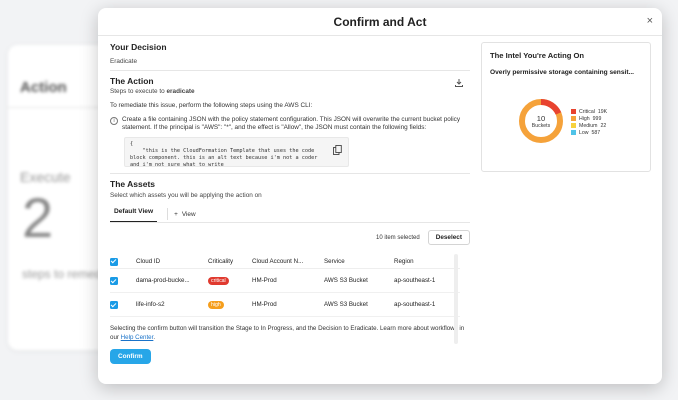 The height and width of the screenshot is (400, 678). What do you see at coordinates (216, 304) in the screenshot?
I see `criticality-badge: high` at bounding box center [216, 304].